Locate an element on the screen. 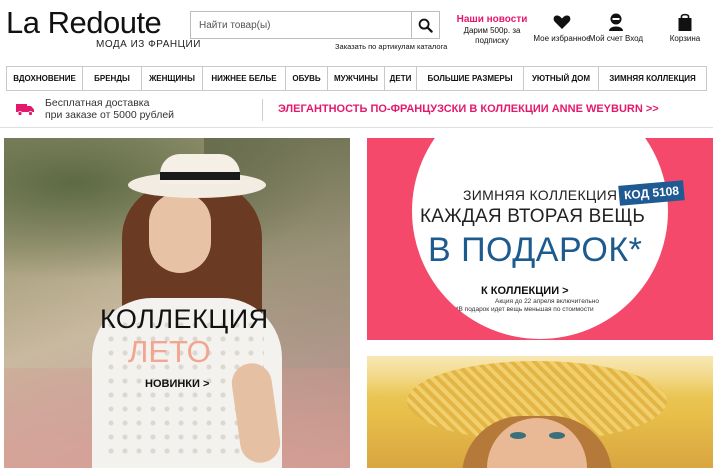  heart-icon is located at coordinates (562, 22).